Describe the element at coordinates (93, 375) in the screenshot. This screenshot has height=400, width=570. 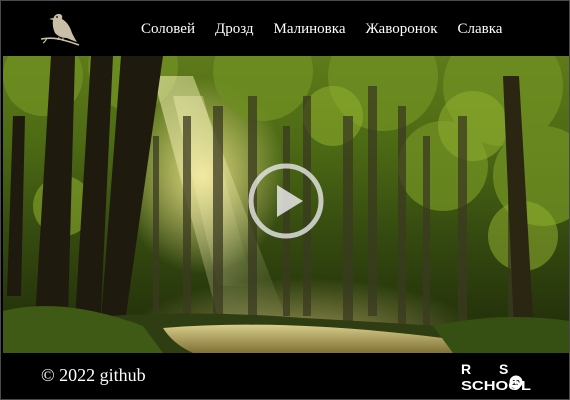
I see `copyright-github-link: © 2022 github` at that location.